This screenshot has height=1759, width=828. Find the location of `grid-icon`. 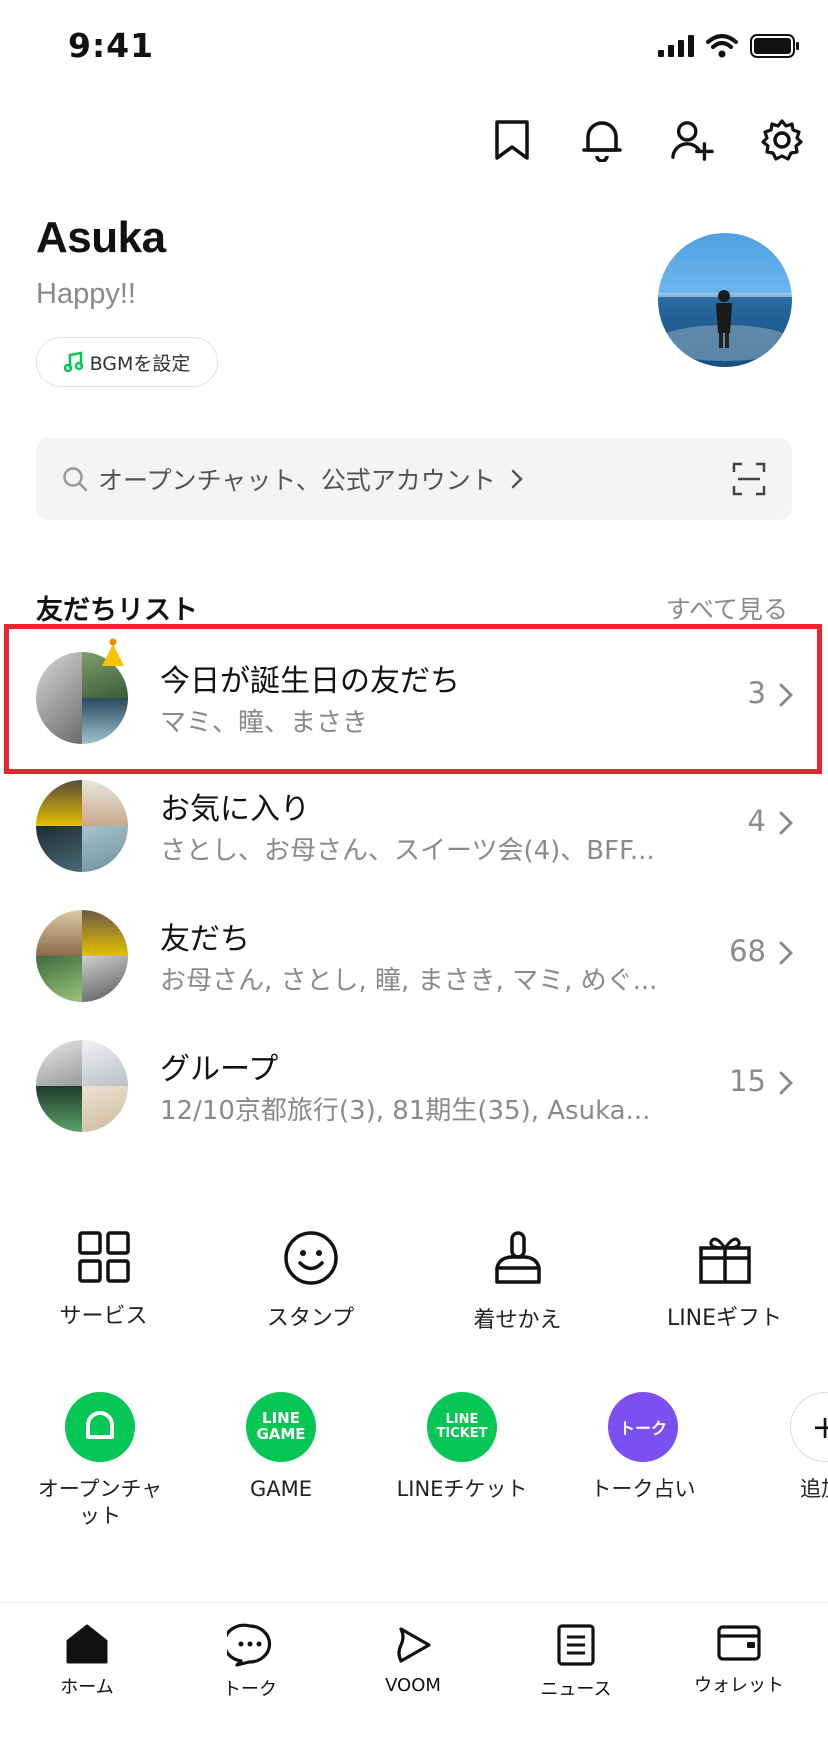

grid-icon is located at coordinates (103, 1257).